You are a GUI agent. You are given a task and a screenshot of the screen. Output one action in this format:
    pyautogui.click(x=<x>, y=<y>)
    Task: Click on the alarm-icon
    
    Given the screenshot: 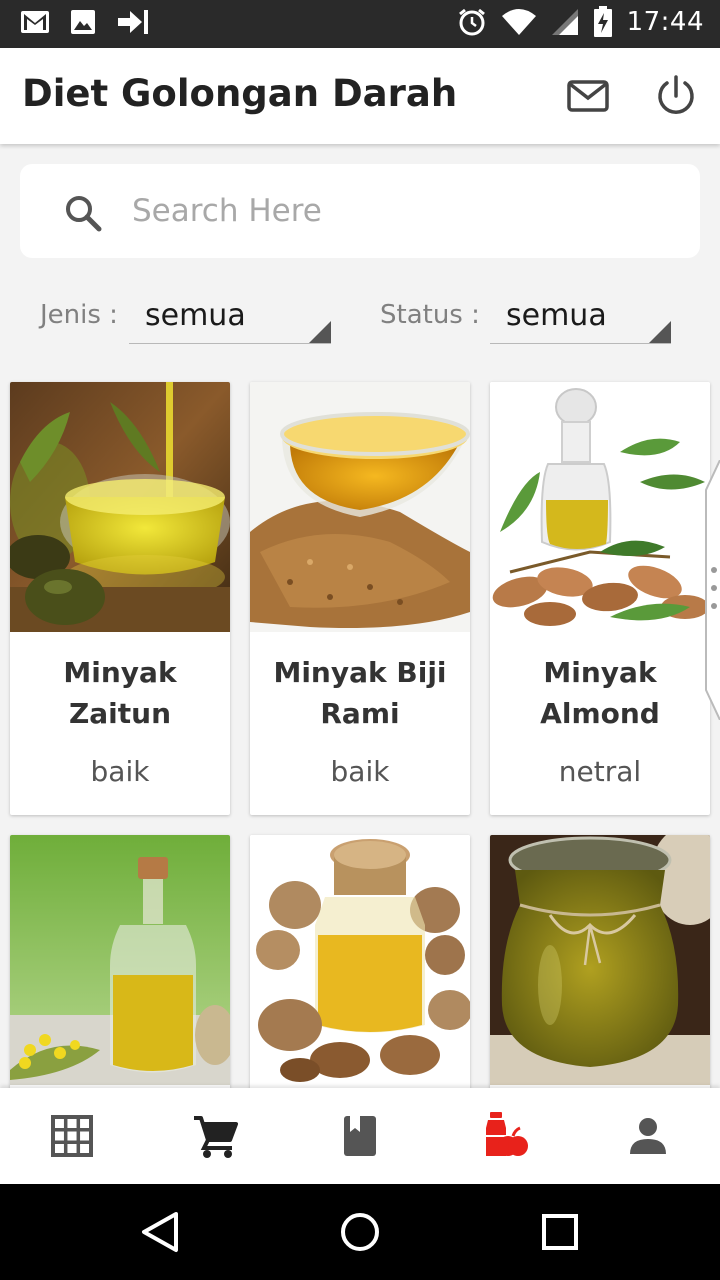 What is the action you would take?
    pyautogui.click(x=471, y=22)
    